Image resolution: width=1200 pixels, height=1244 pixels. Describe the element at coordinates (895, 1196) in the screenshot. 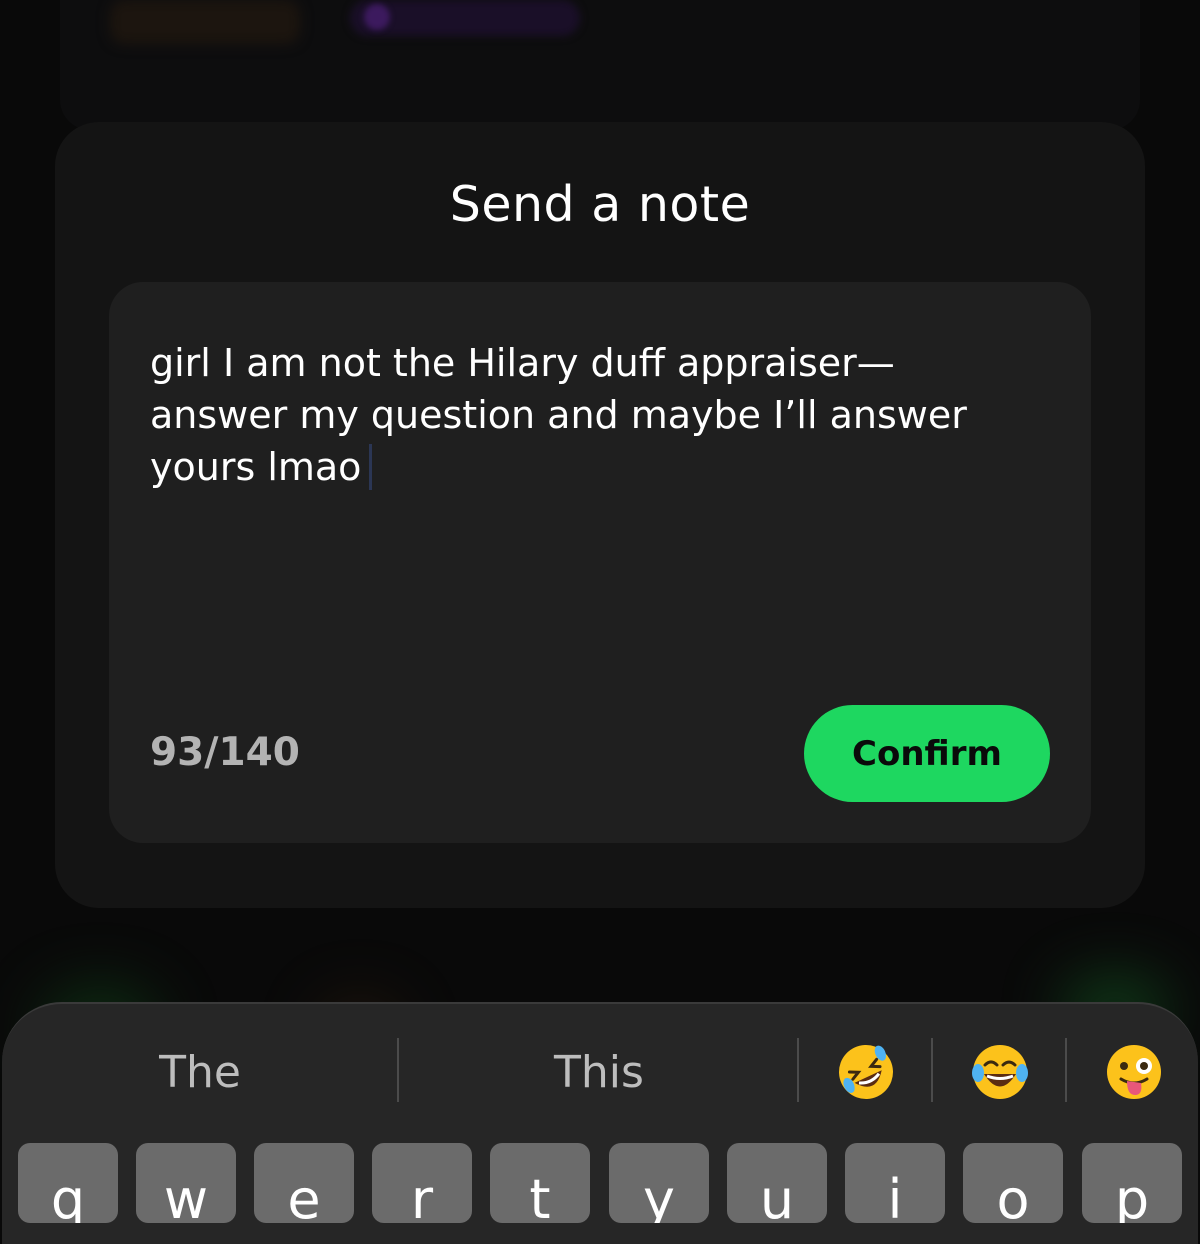

I see `key-label: i` at that location.